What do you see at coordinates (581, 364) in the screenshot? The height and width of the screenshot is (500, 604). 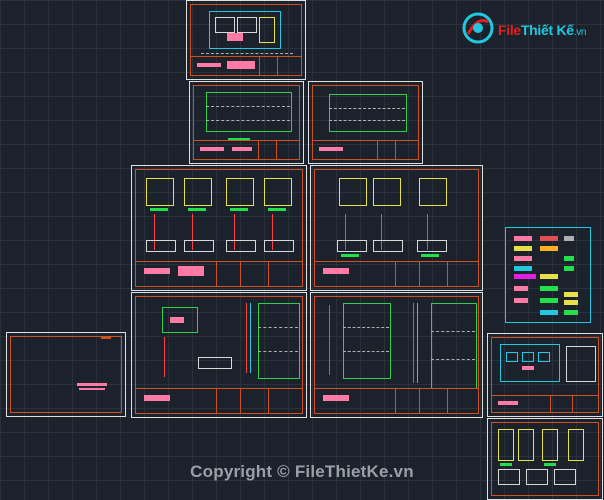 I see `section-detail` at bounding box center [581, 364].